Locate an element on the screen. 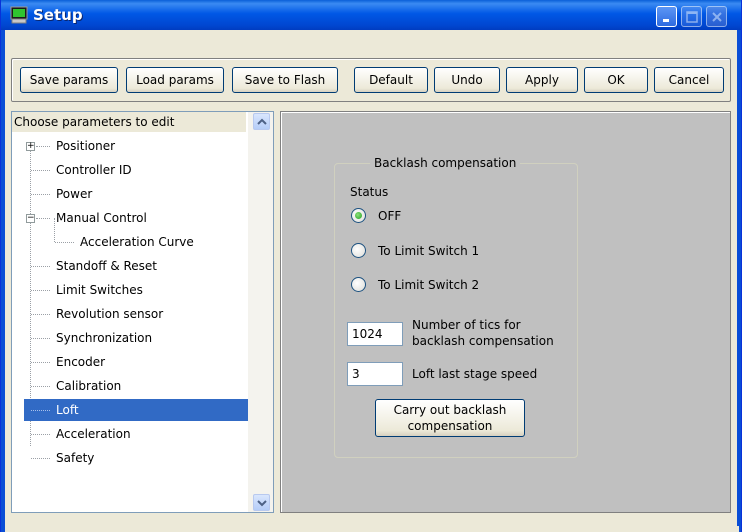  loft-speed-label: Loft last stage speed is located at coordinates (475, 374).